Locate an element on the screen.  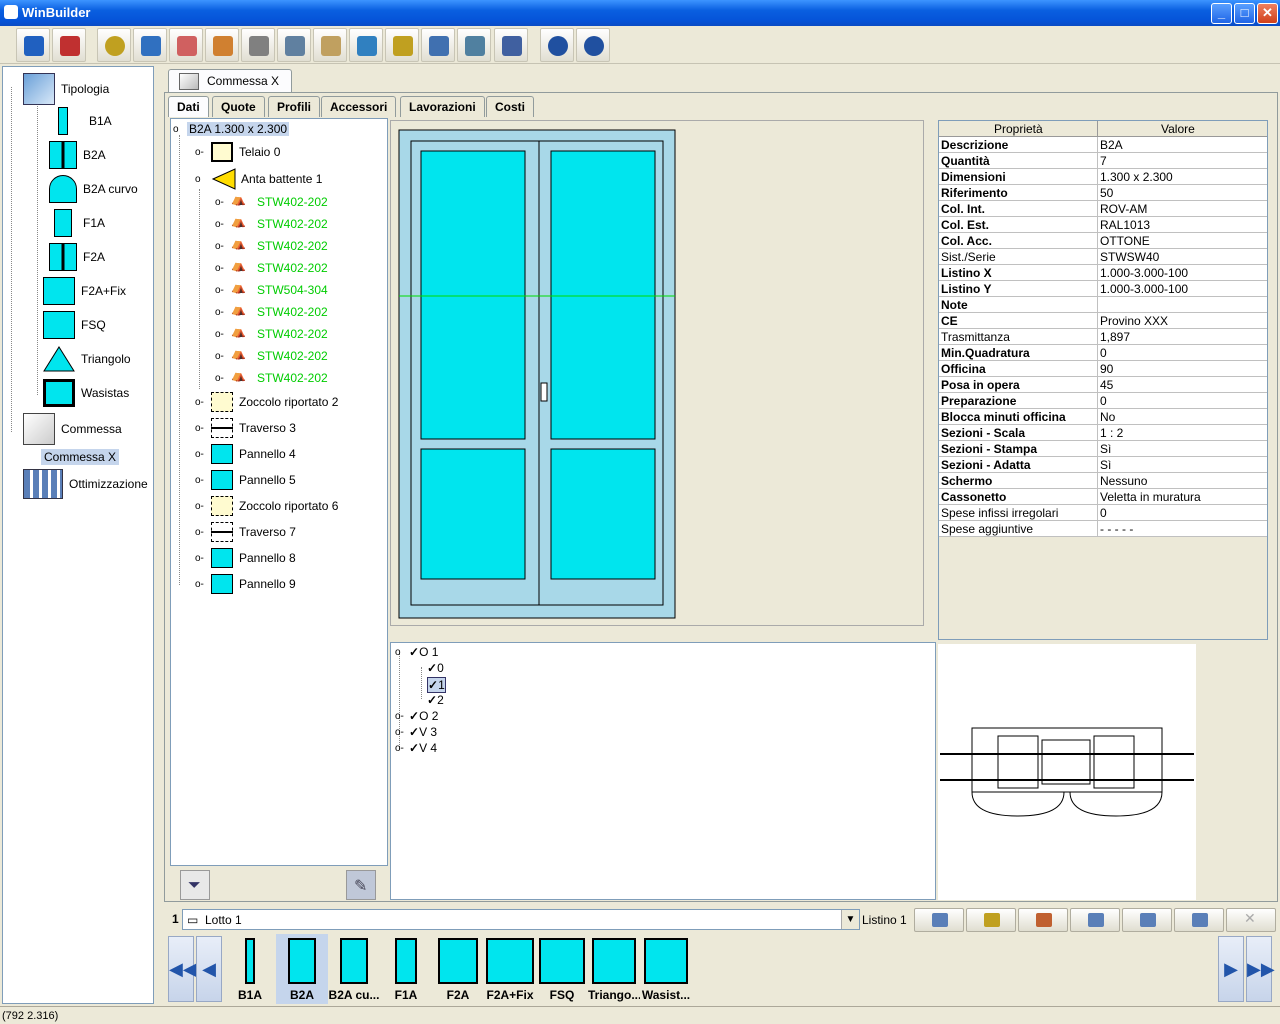
property-row: Schermo Nessuno is located at coordinates (1103, 481).